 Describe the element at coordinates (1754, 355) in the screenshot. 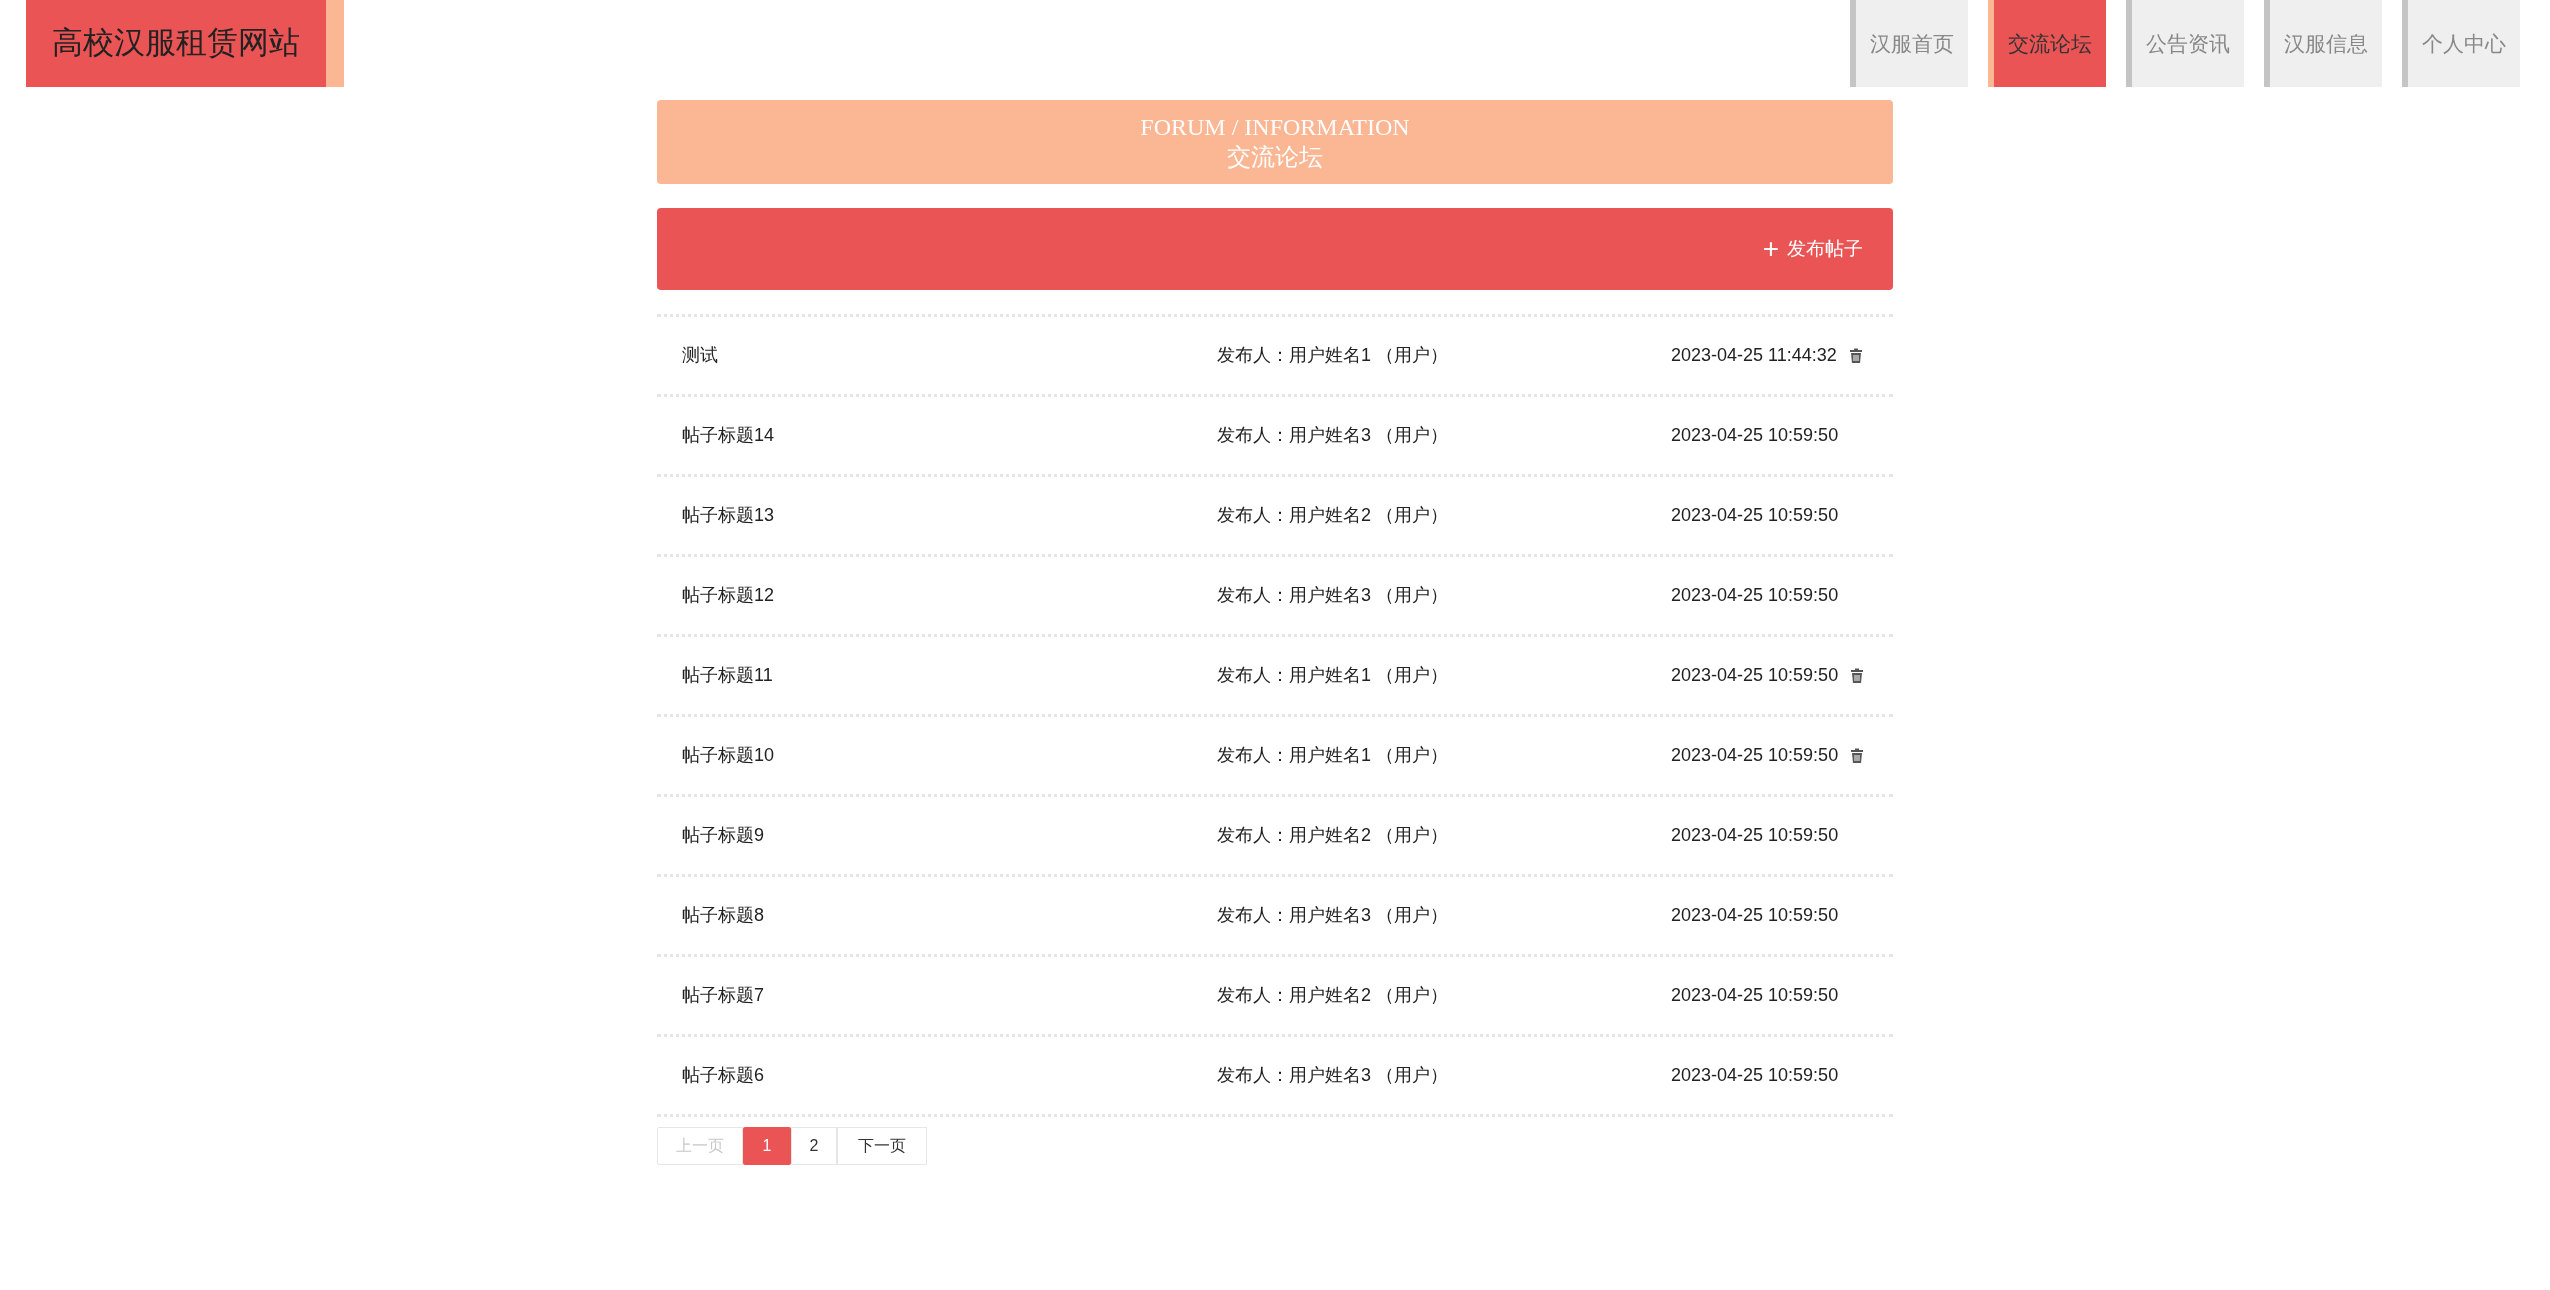

I see `post-time: 2023-04-25 11:44:32` at that location.